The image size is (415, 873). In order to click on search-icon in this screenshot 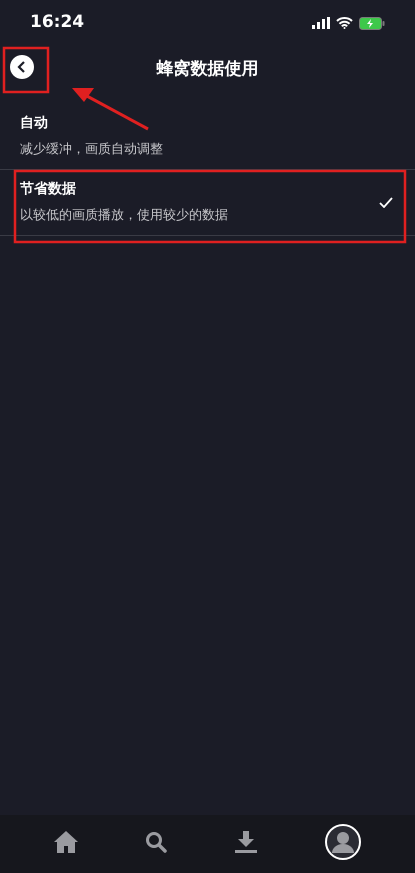, I will do `click(155, 842)`.